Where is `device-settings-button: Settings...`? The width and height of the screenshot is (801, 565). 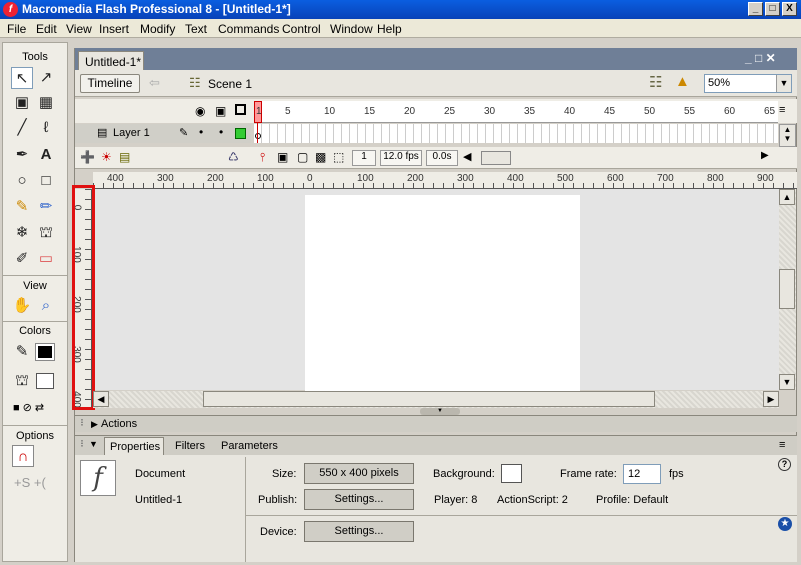 device-settings-button: Settings... is located at coordinates (359, 531).